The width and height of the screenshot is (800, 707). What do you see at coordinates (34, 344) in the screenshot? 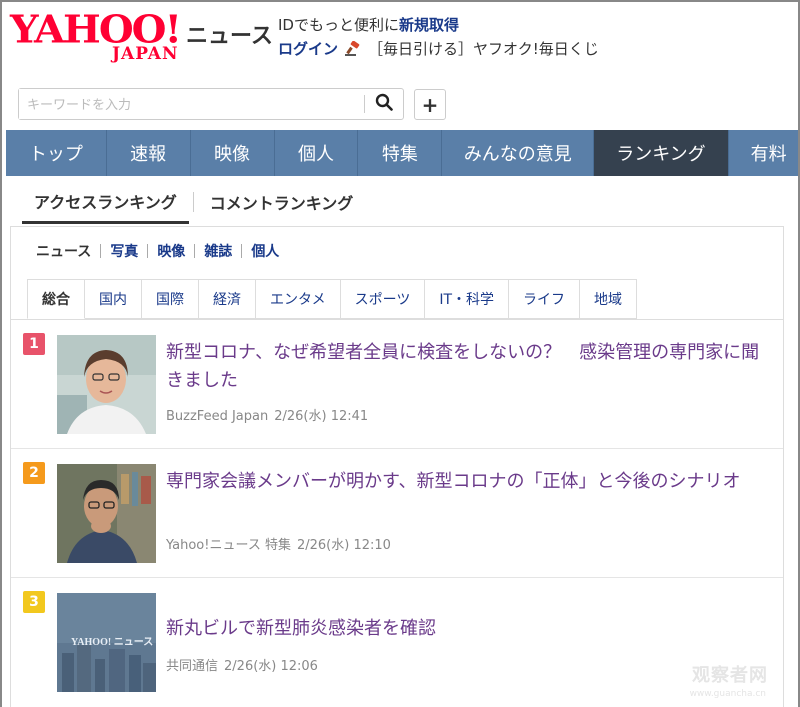
I see `rank-badge: 1` at bounding box center [34, 344].